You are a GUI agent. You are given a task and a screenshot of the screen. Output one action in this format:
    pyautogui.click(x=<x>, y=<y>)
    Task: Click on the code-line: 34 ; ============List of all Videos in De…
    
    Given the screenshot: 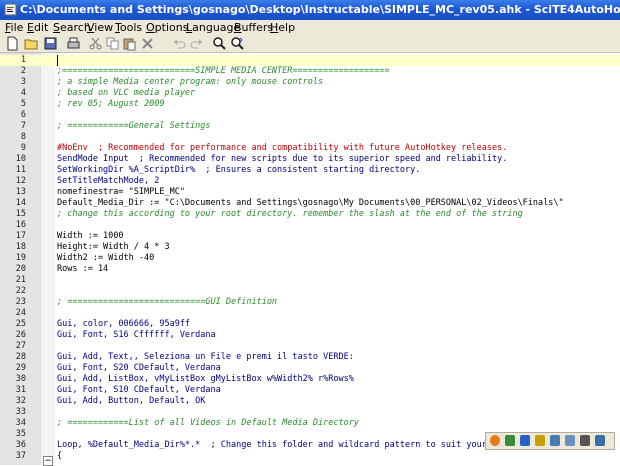 What is the action you would take?
    pyautogui.click(x=310, y=423)
    